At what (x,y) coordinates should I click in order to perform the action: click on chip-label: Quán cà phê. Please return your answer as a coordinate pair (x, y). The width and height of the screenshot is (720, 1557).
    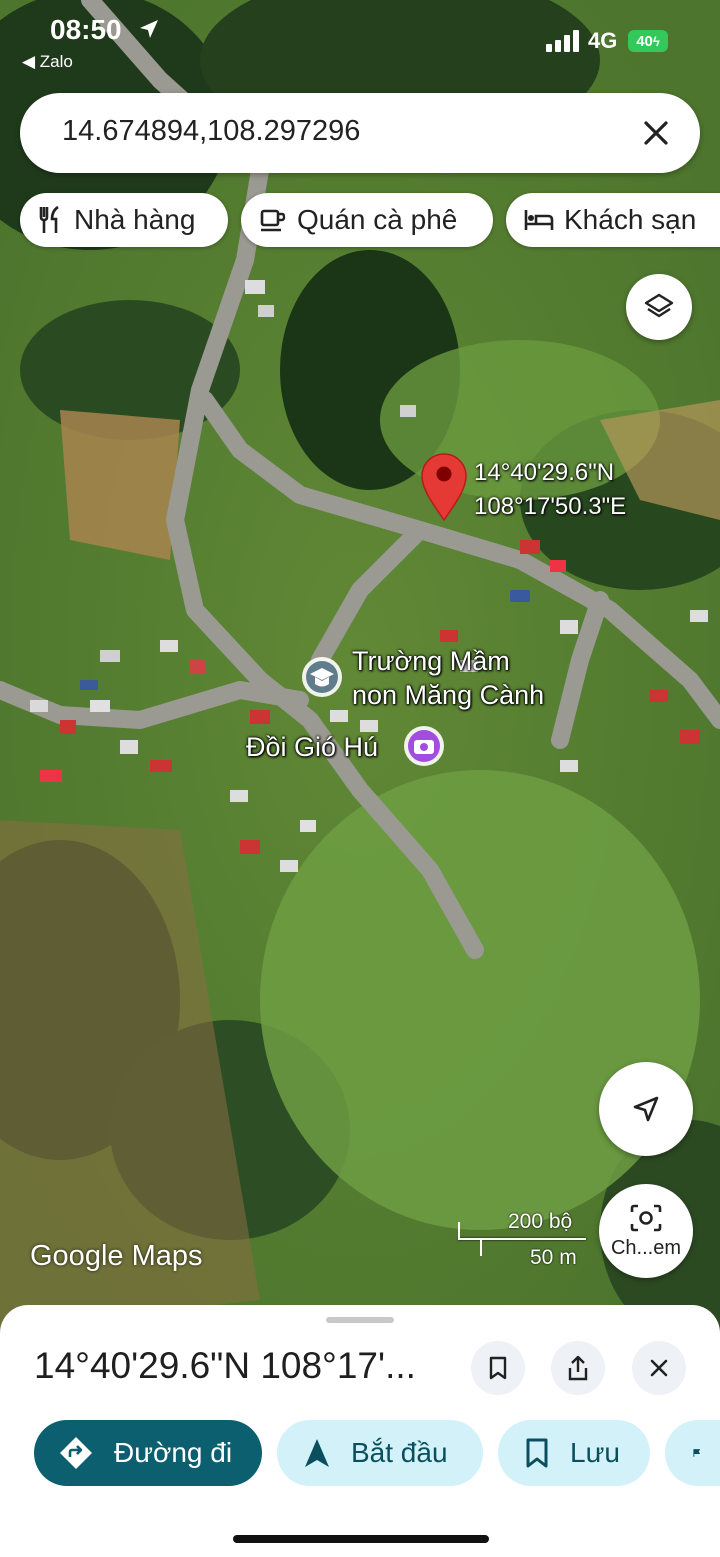
    Looking at the image, I should click on (377, 219).